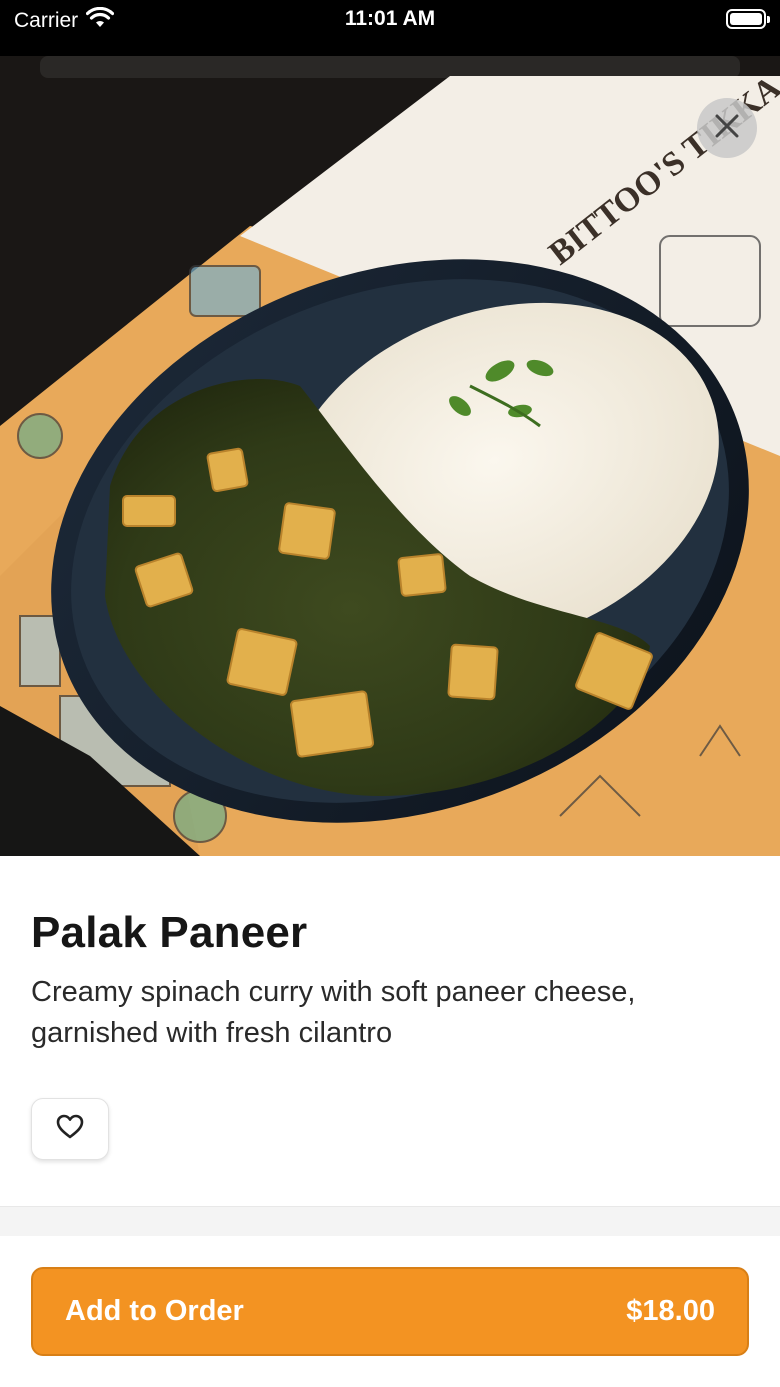 This screenshot has height=1387, width=780. I want to click on heart-outline-icon, so click(70, 1129).